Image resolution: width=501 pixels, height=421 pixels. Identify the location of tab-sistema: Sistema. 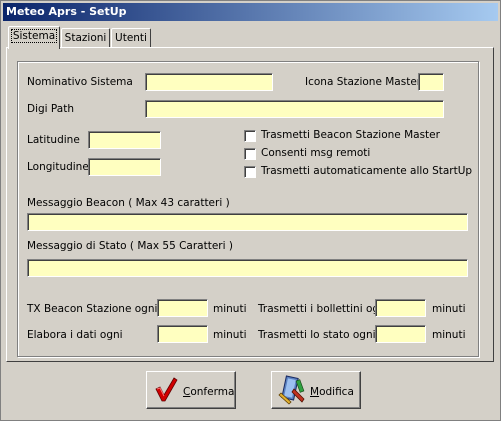
(34, 37).